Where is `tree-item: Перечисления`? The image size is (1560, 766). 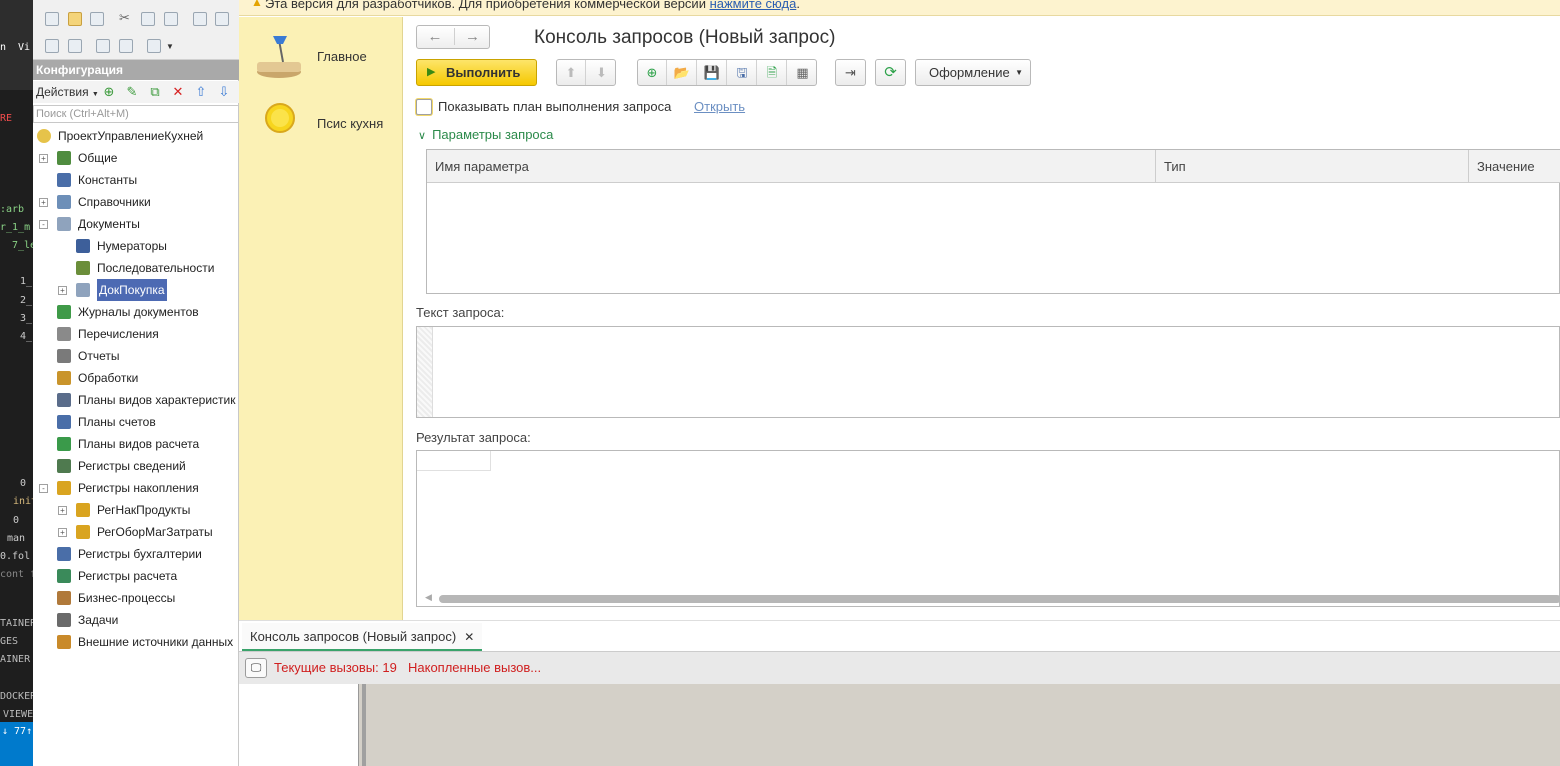
tree-item: Перечисления is located at coordinates (136, 334).